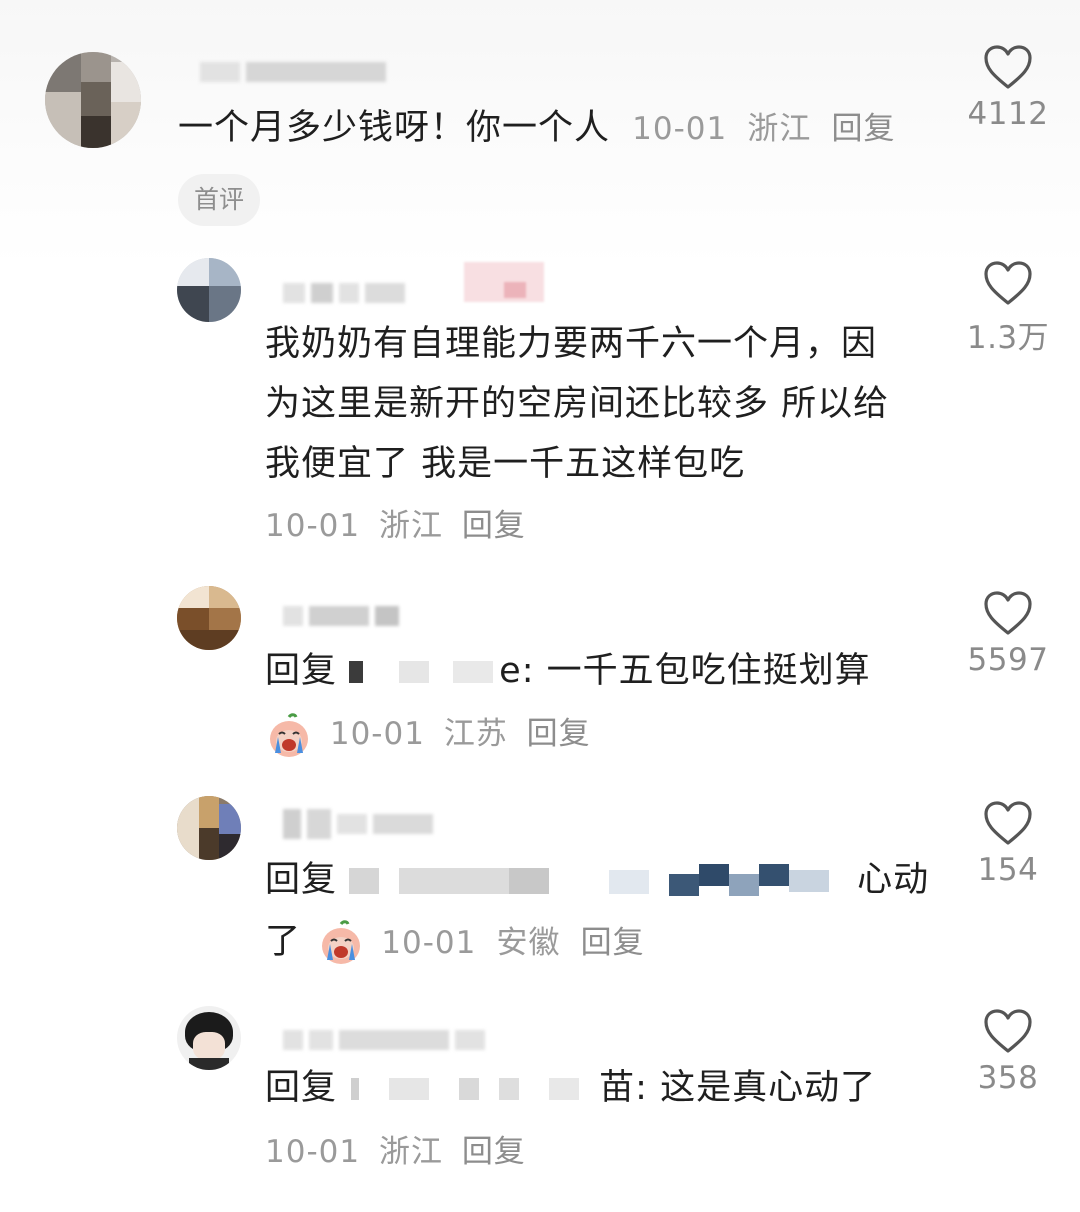 This screenshot has height=1212, width=1080. Describe the element at coordinates (475, 734) in the screenshot. I see `comment-location: 江苏` at that location.